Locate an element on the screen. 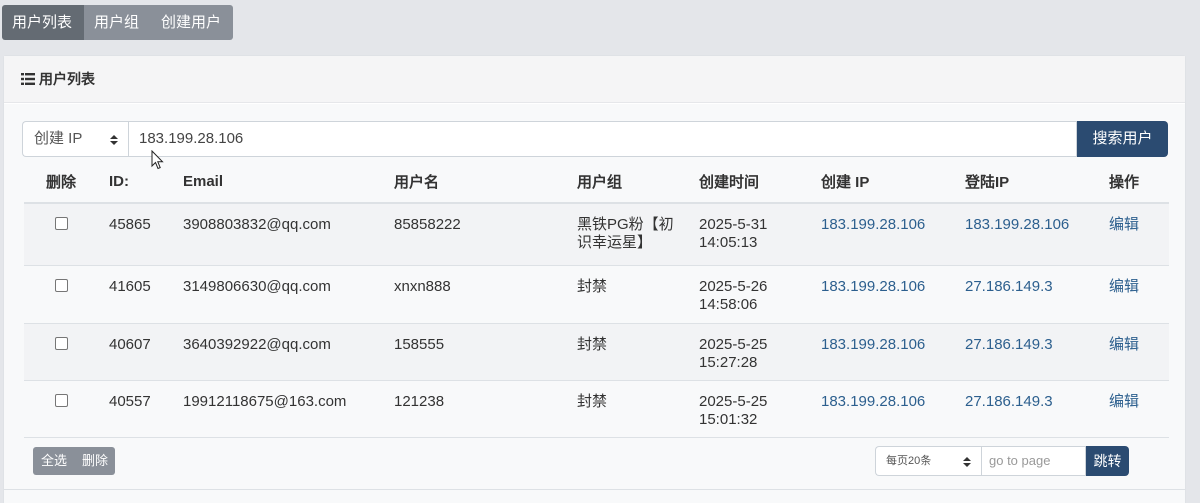  cell-created-time: 15:27:28 is located at coordinates (728, 362).